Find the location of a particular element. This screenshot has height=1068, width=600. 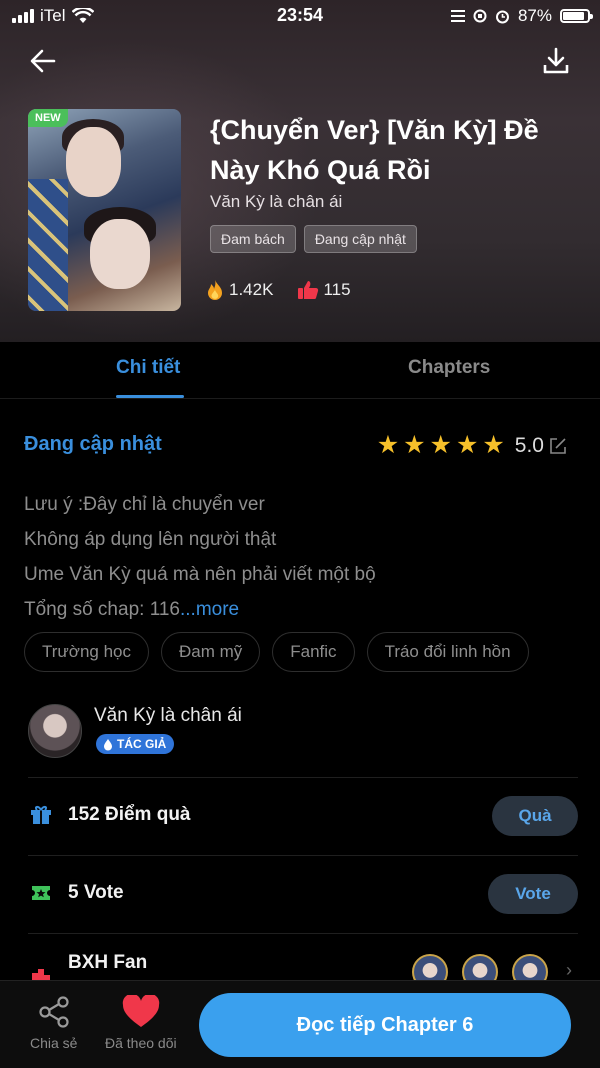

podium-icon is located at coordinates (41, 975).